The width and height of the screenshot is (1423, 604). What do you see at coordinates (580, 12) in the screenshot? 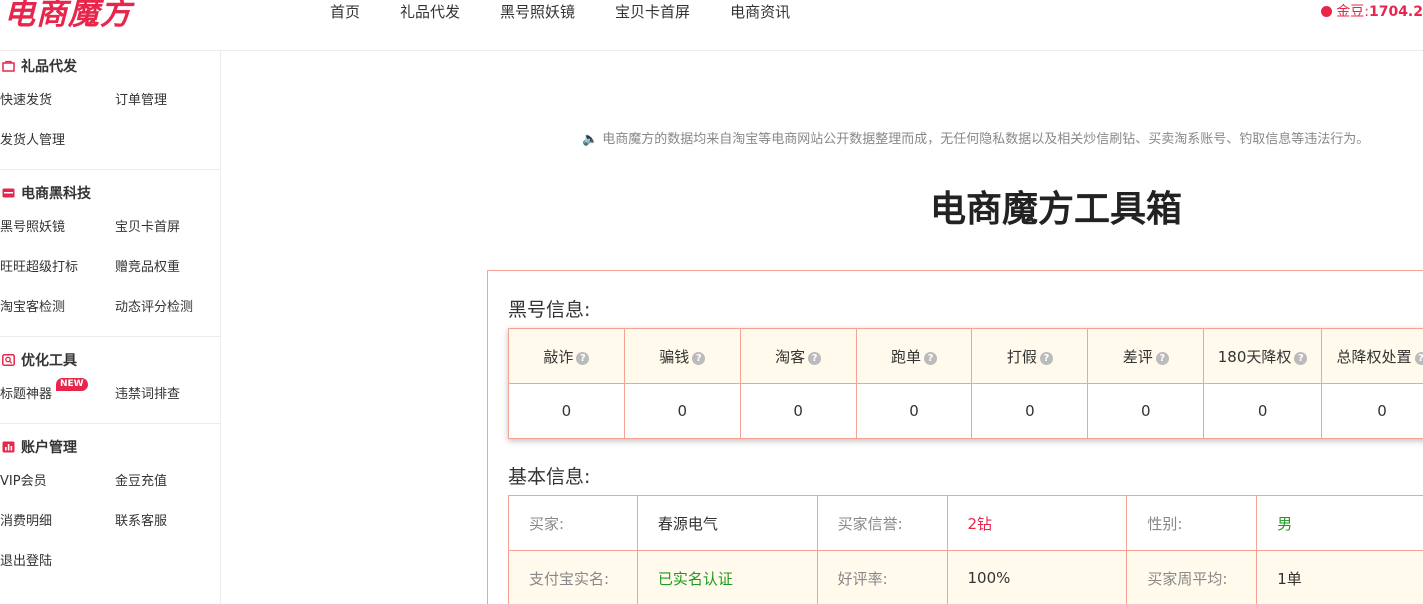
I see `main-nav: 首页 礼品代发 黑号照妖镜 宝贝卡首屏 电商资讯` at bounding box center [580, 12].